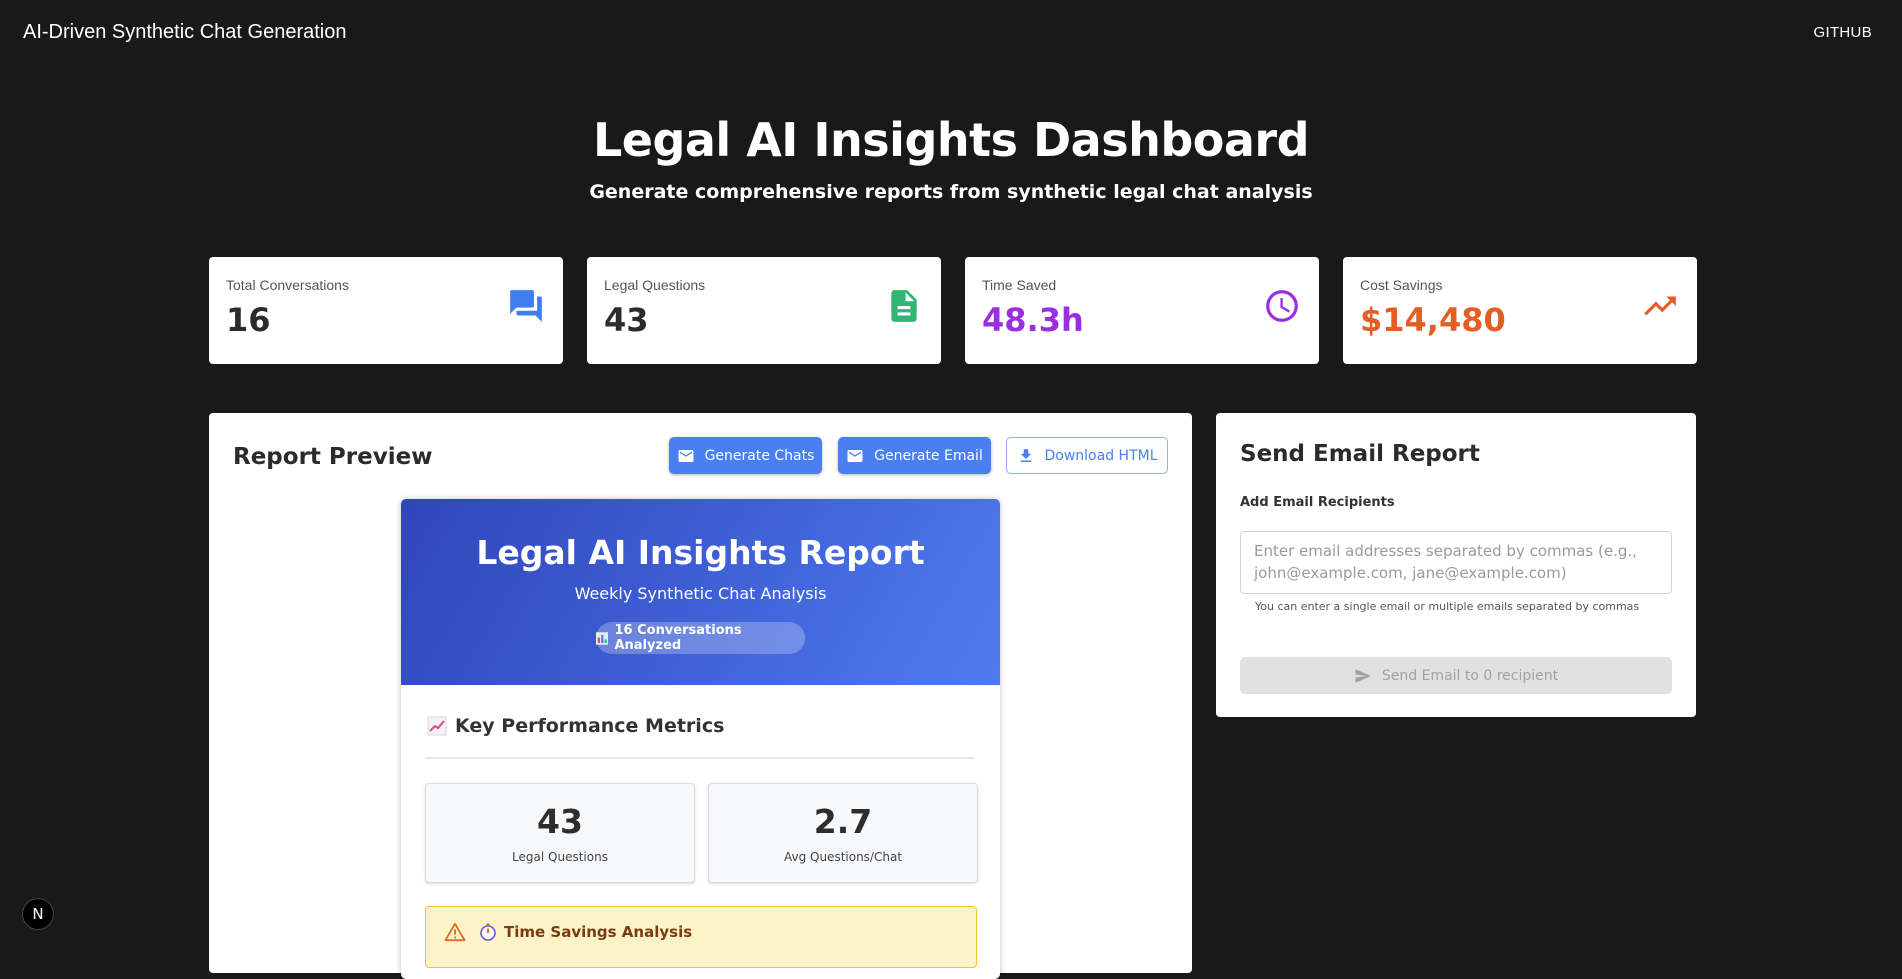 The image size is (1902, 979). What do you see at coordinates (1360, 454) in the screenshot?
I see `send-email-title: Send Email Report` at bounding box center [1360, 454].